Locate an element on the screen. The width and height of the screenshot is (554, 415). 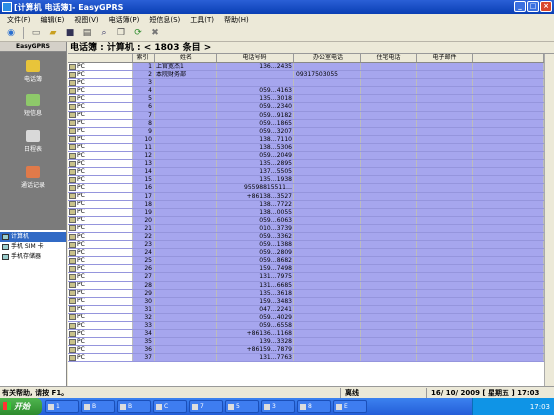
tree-item-sim: 手机 SIM 卡 is located at coordinates (33, 247).